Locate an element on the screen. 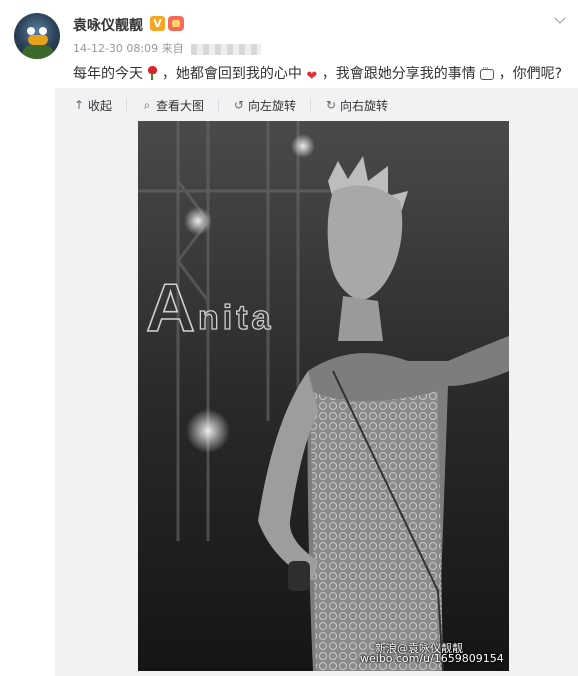 The image size is (578, 676). rotate-left-label: 向左旋转 is located at coordinates (272, 105).